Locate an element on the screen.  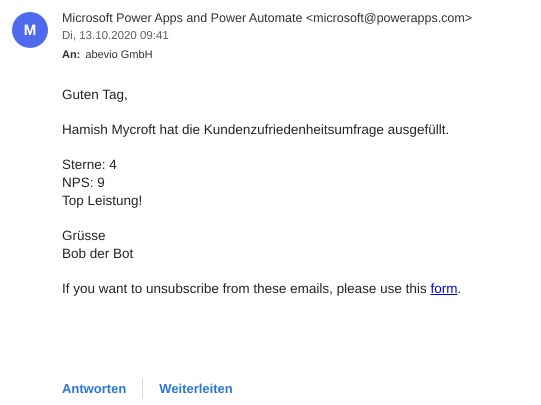
body-text: Hamish Mycroft hat die Kundenzufriedenheitsumfrage ausgefüllt. is located at coordinates (256, 130).